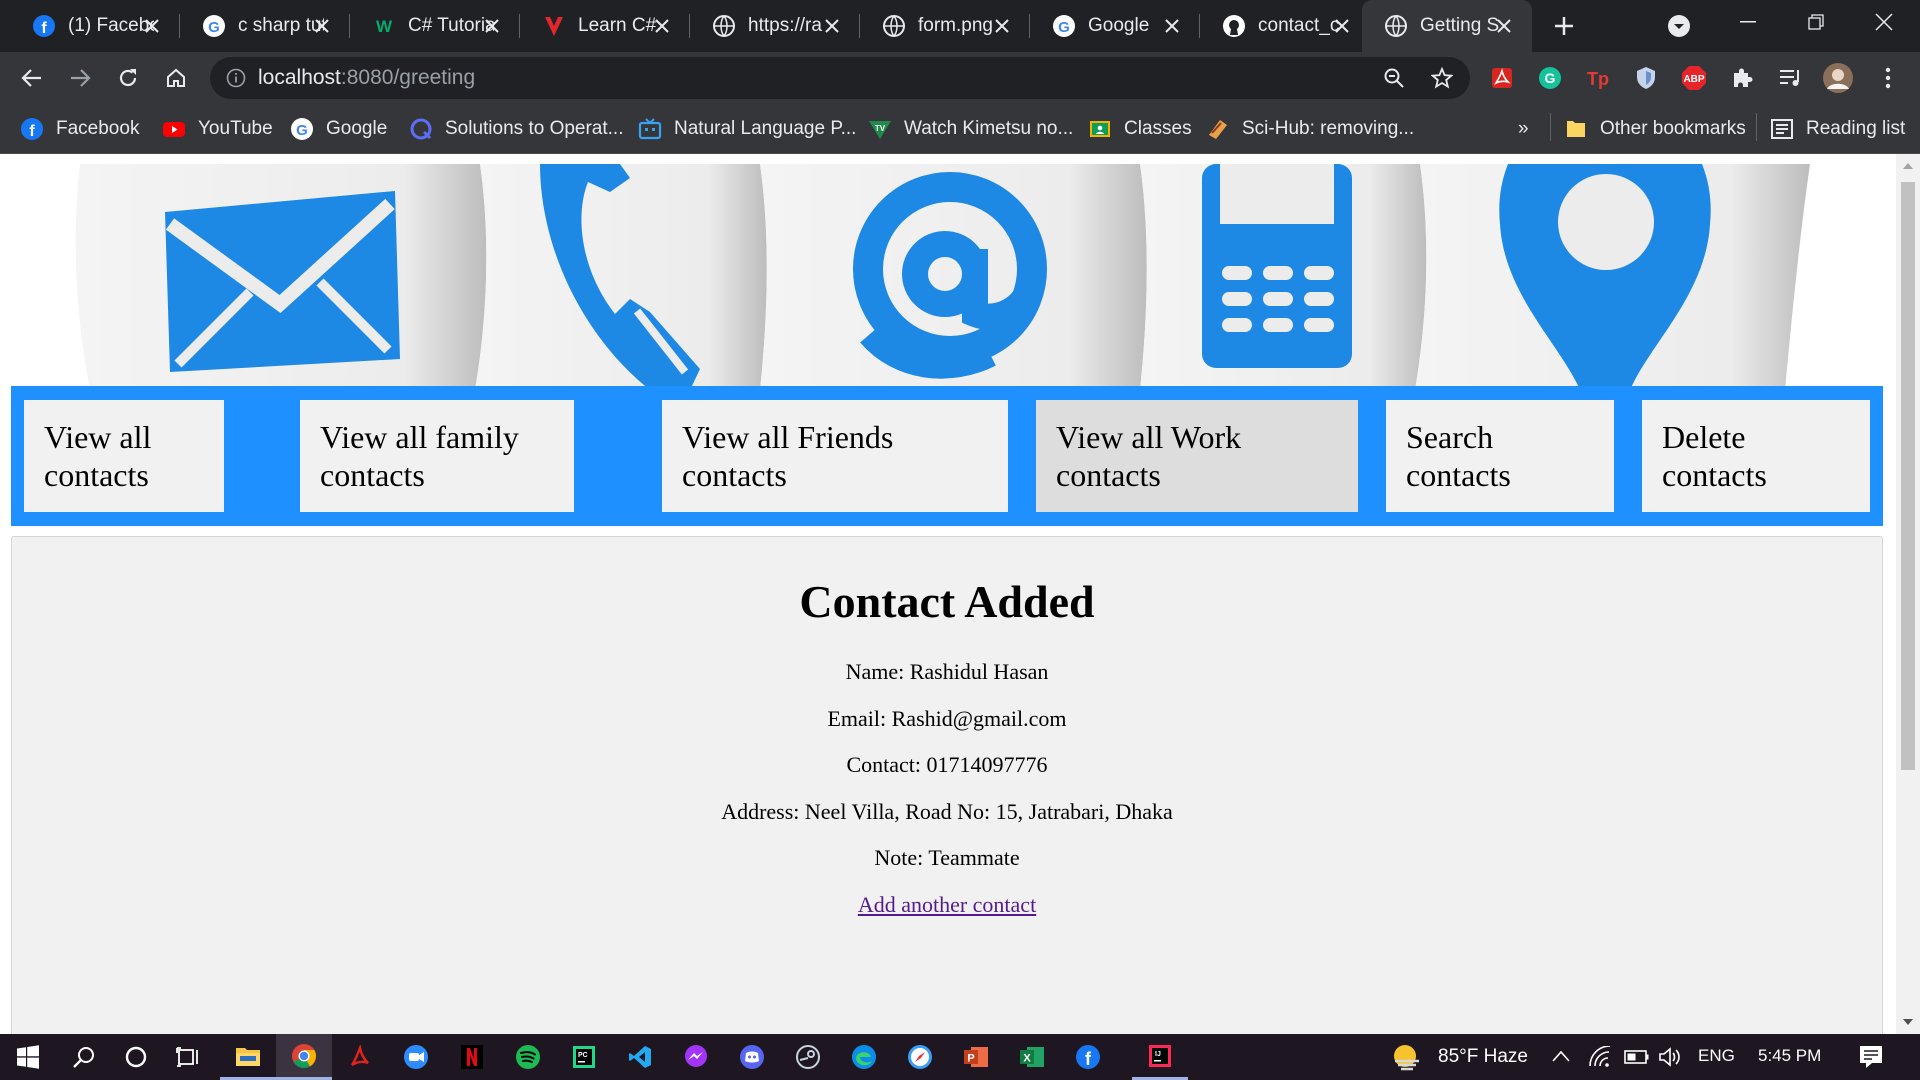 The width and height of the screenshot is (1920, 1080). What do you see at coordinates (28, 1057) in the screenshot?
I see `start-button` at bounding box center [28, 1057].